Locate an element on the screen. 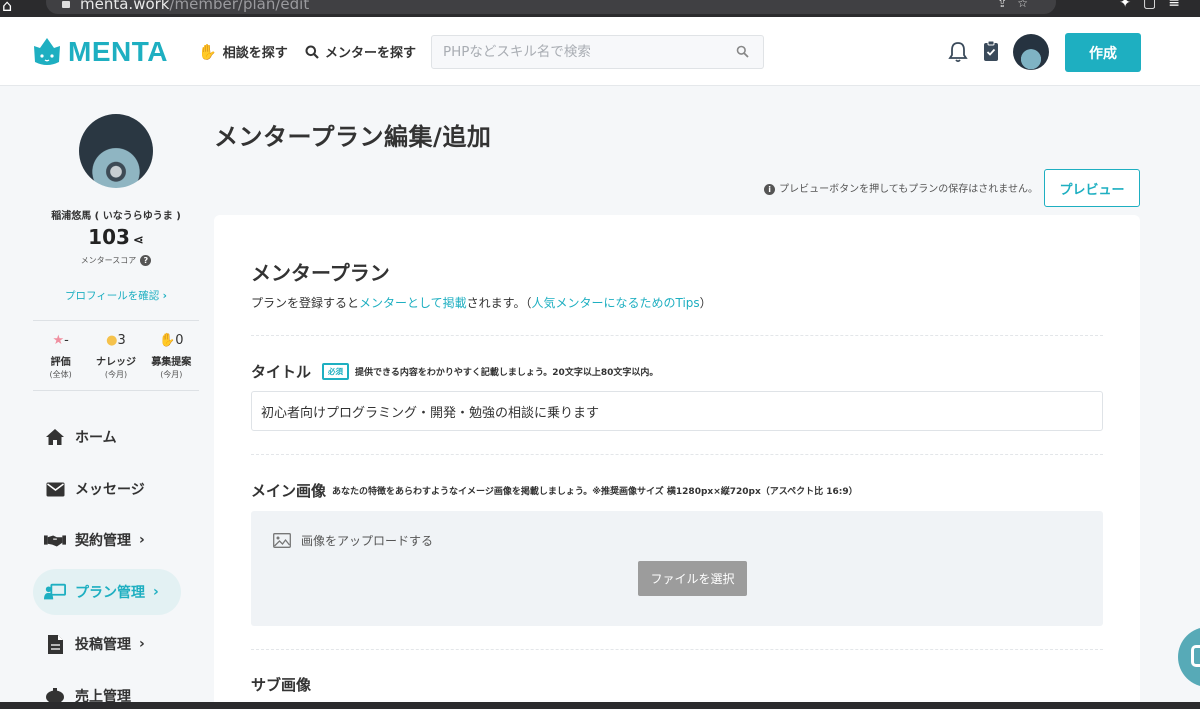 The height and width of the screenshot is (709, 1200). image-icon is located at coordinates (282, 540).